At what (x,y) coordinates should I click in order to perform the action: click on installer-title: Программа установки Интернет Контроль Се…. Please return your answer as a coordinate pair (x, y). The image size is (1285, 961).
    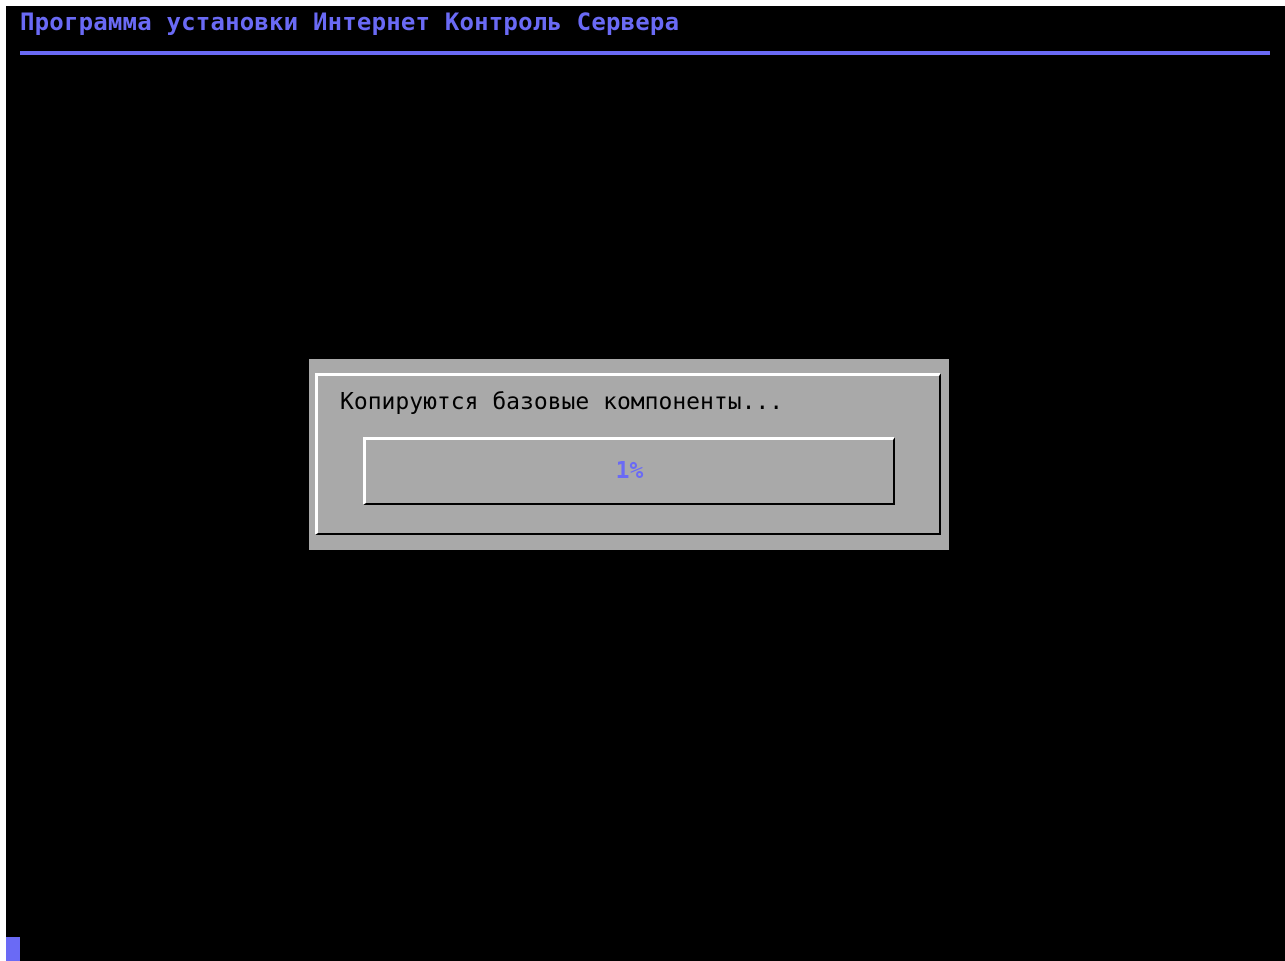
    Looking at the image, I should click on (350, 22).